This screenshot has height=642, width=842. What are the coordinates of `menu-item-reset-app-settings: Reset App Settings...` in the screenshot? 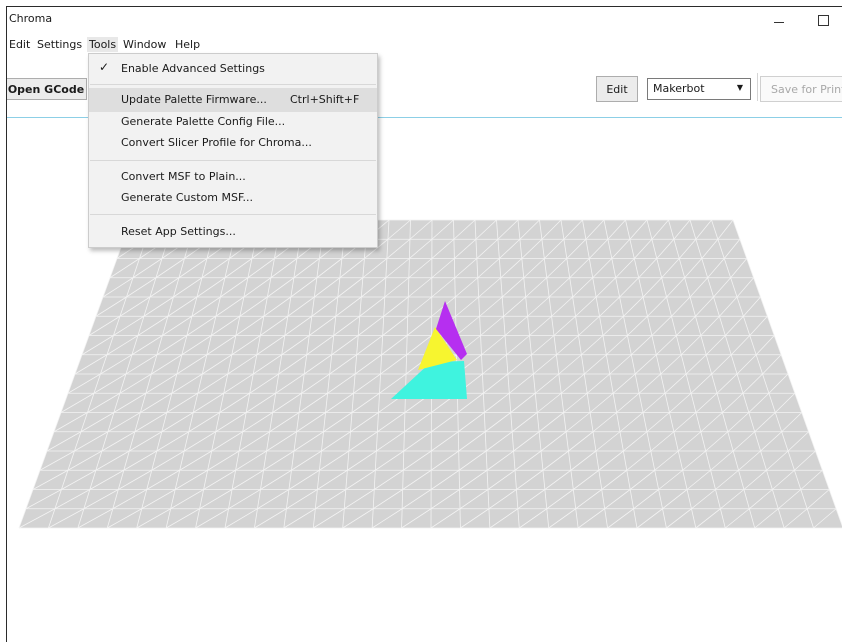 It's located at (233, 232).